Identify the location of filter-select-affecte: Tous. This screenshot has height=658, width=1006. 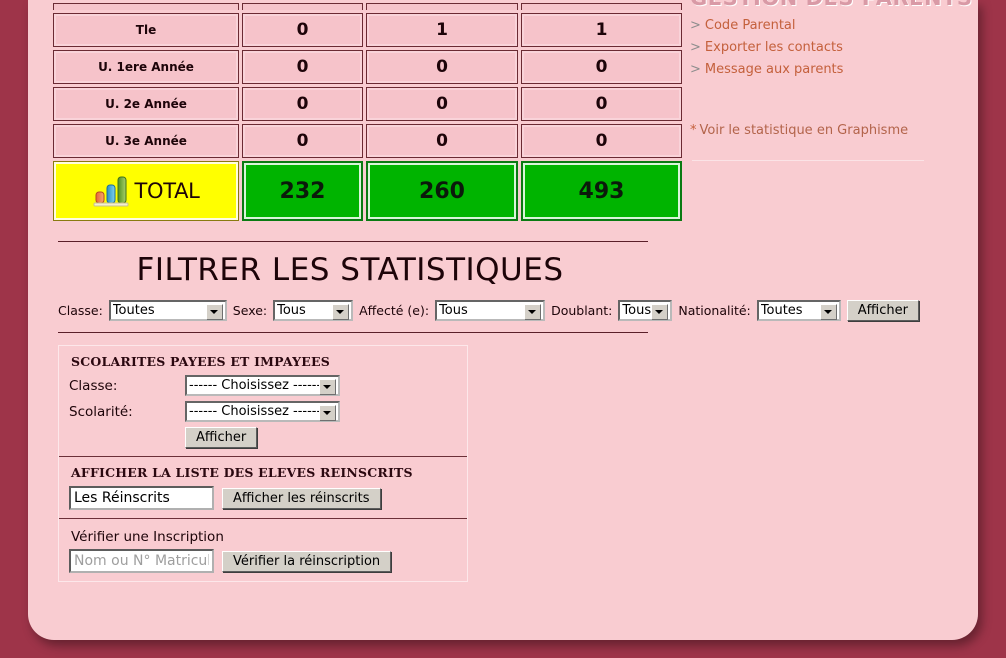
(490, 310).